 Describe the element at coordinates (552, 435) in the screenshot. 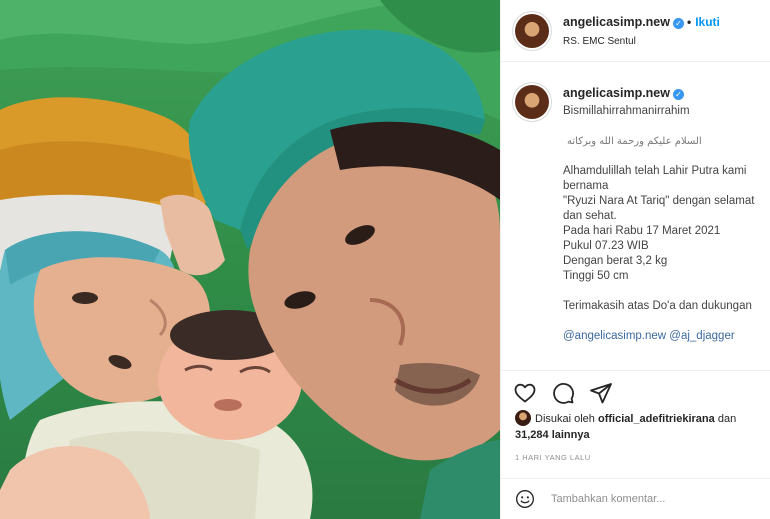

I see `likes-count: 31,284 lainnya` at that location.